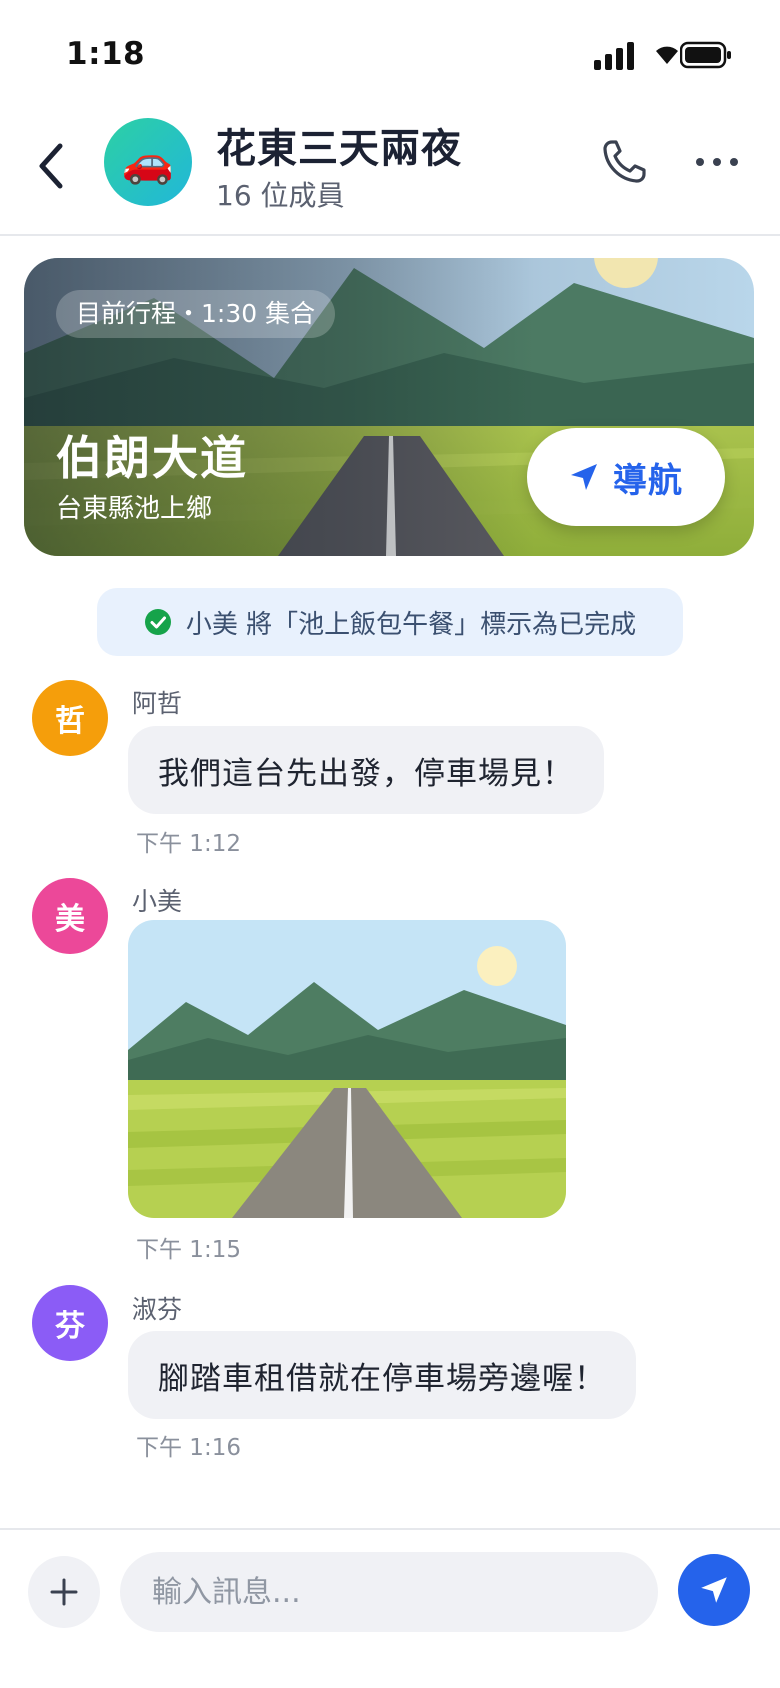 The height and width of the screenshot is (1688, 780). I want to click on avatar: 芬, so click(70, 1323).